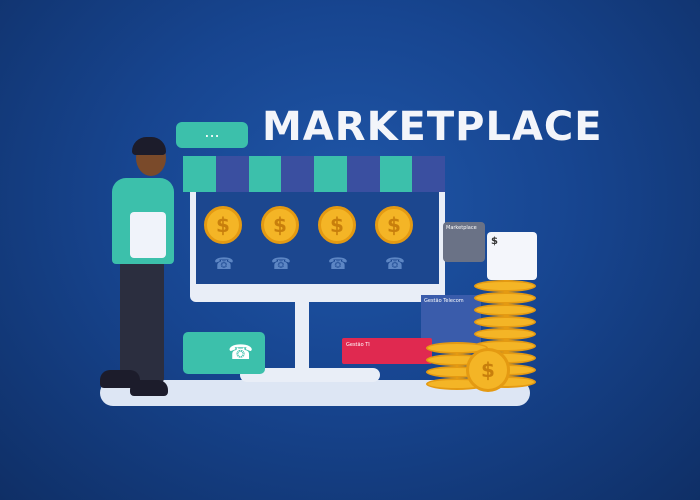  What do you see at coordinates (314, 174) in the screenshot?
I see `store-awning` at bounding box center [314, 174].